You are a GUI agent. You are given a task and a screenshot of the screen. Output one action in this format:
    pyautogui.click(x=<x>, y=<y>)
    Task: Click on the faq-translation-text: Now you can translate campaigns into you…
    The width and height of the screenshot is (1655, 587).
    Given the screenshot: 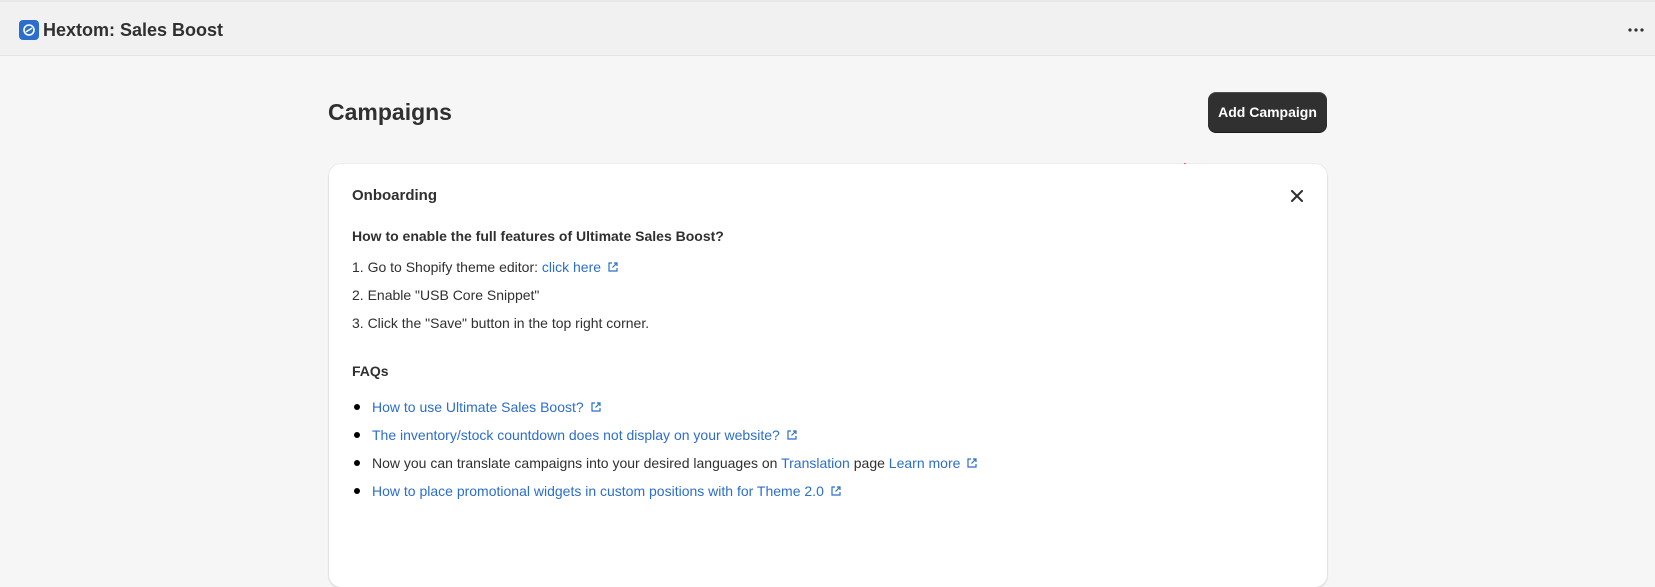 What is the action you would take?
    pyautogui.click(x=577, y=463)
    